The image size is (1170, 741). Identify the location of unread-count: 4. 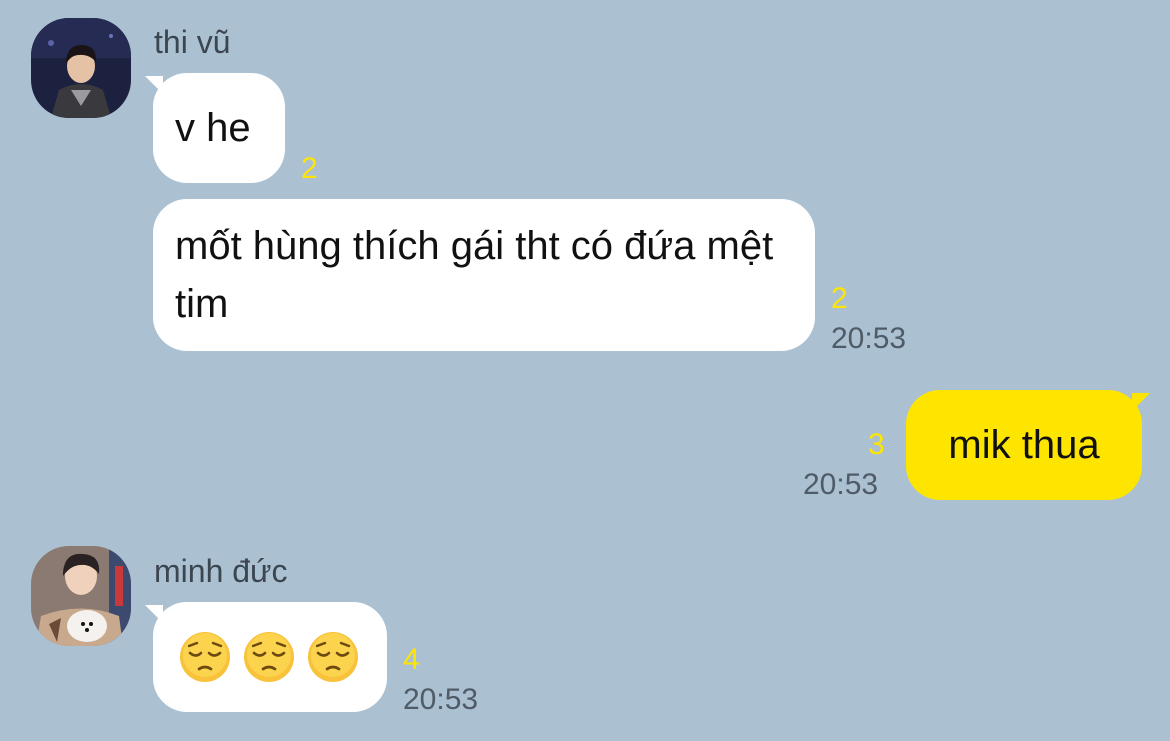
(411, 659).